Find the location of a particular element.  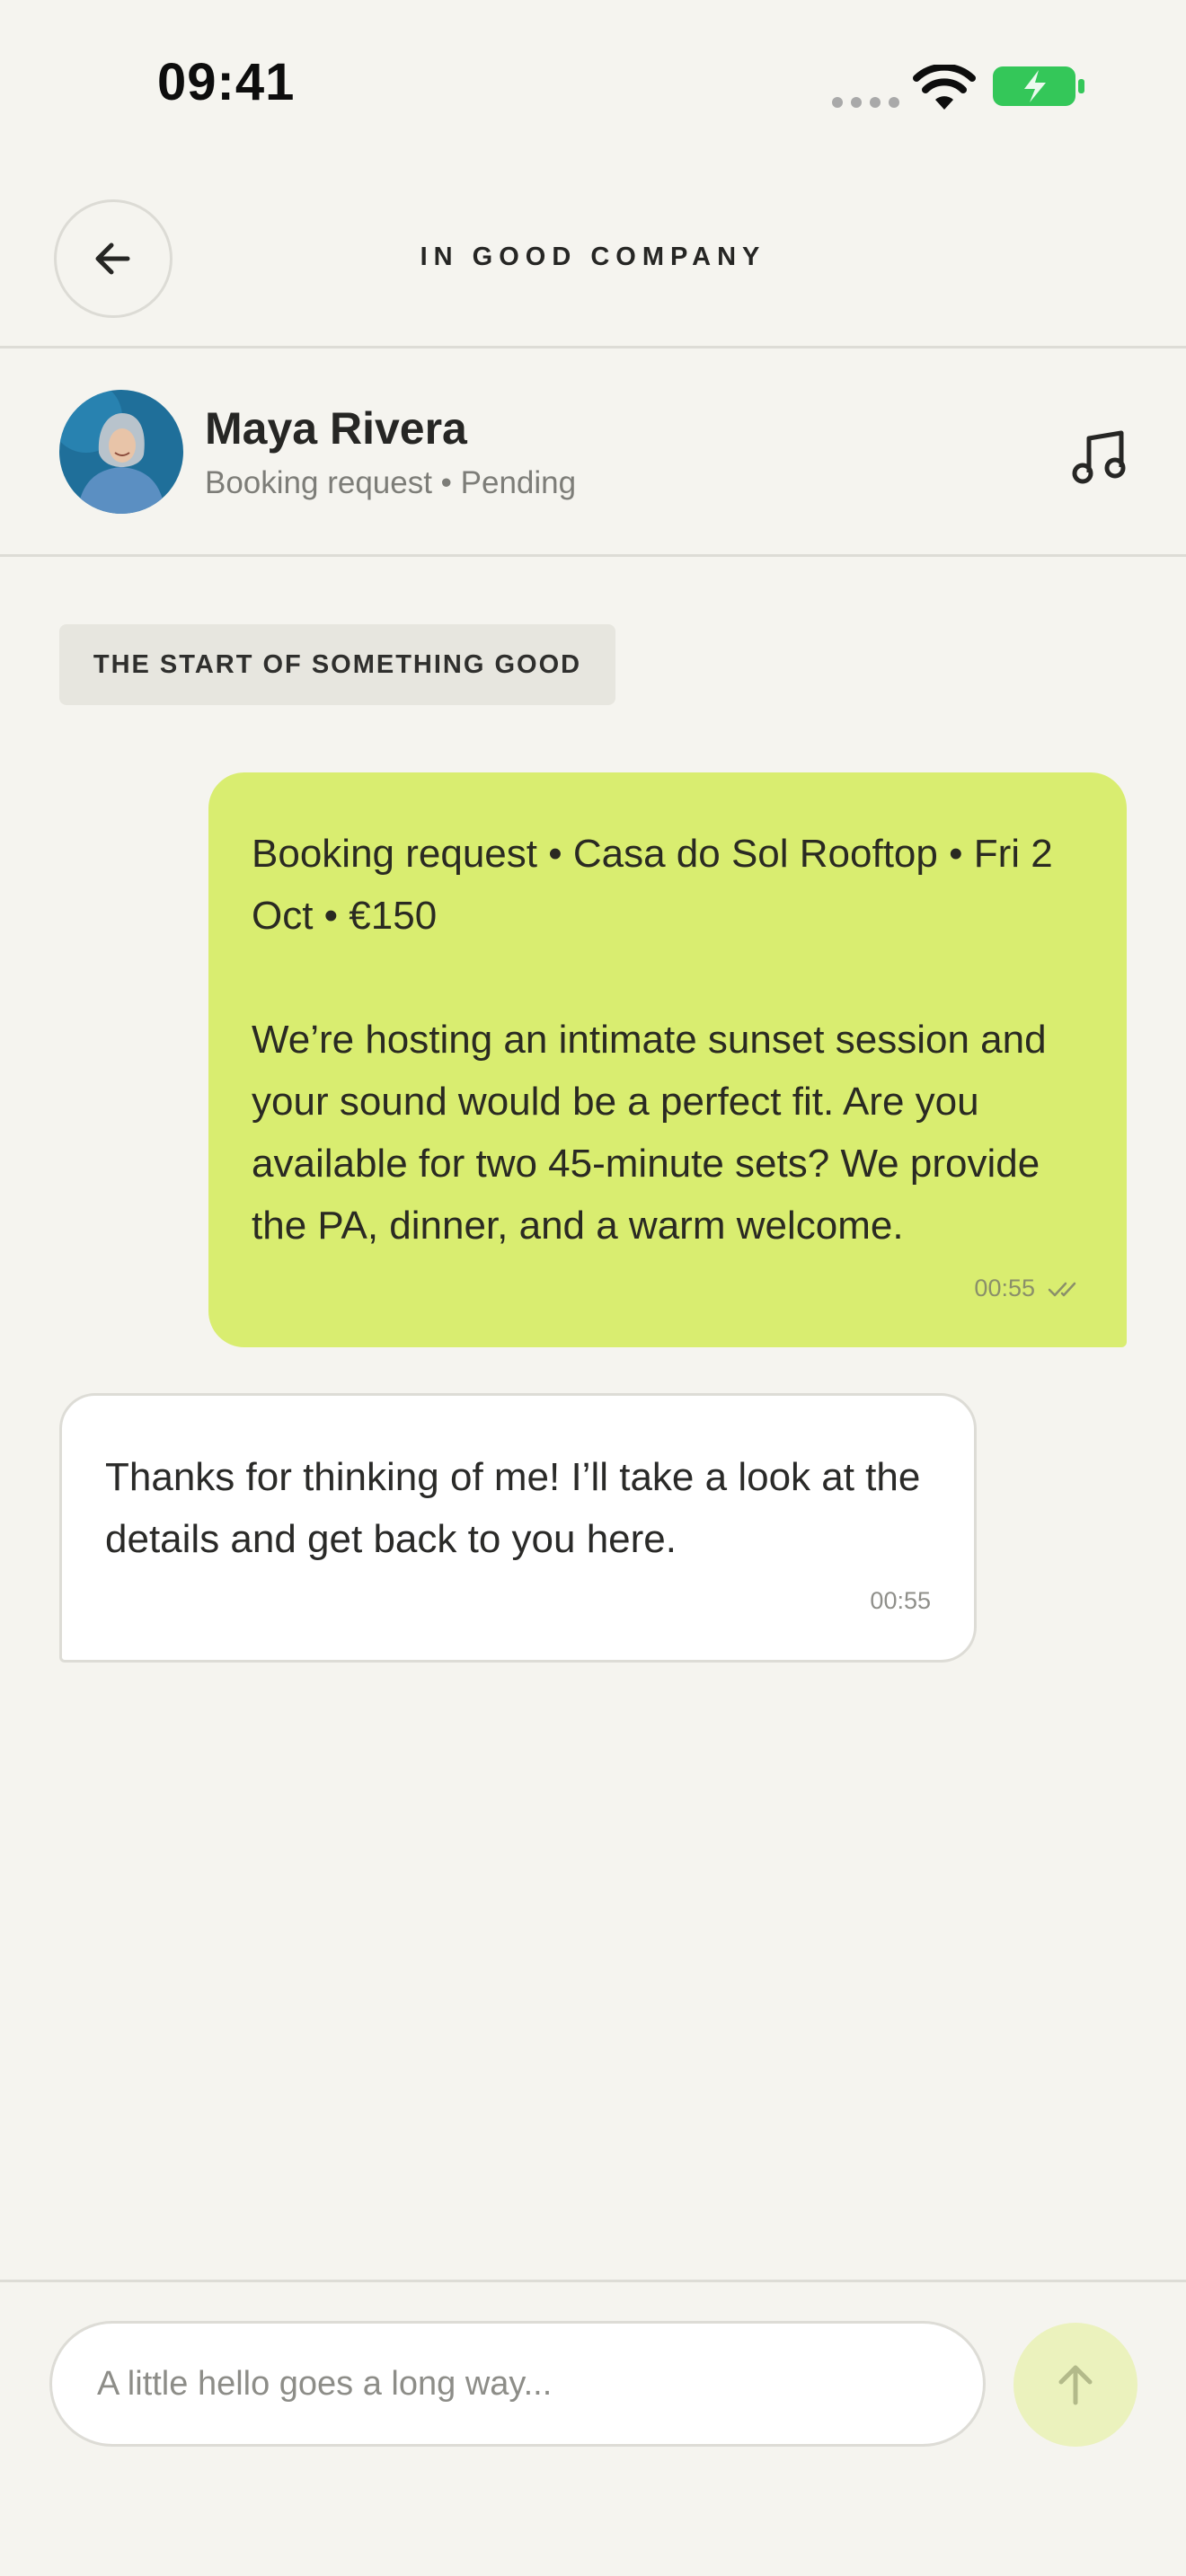

message-meta: 00:55 is located at coordinates (1029, 1288).